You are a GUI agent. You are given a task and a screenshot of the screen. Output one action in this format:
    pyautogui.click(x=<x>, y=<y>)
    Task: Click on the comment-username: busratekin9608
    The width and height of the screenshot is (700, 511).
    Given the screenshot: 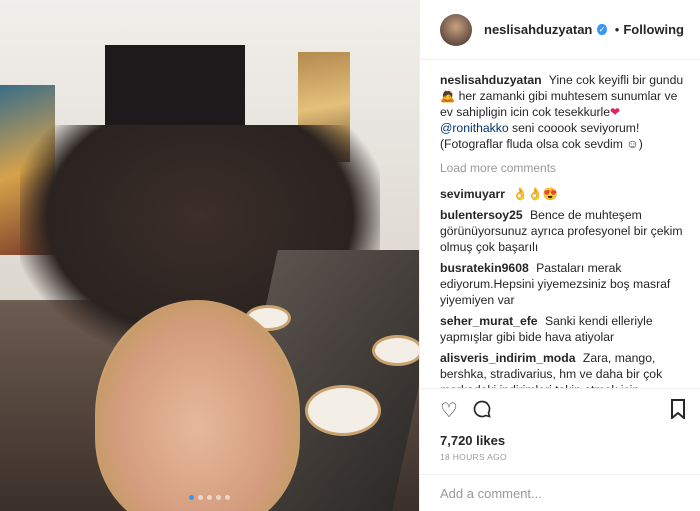 What is the action you would take?
    pyautogui.click(x=484, y=268)
    